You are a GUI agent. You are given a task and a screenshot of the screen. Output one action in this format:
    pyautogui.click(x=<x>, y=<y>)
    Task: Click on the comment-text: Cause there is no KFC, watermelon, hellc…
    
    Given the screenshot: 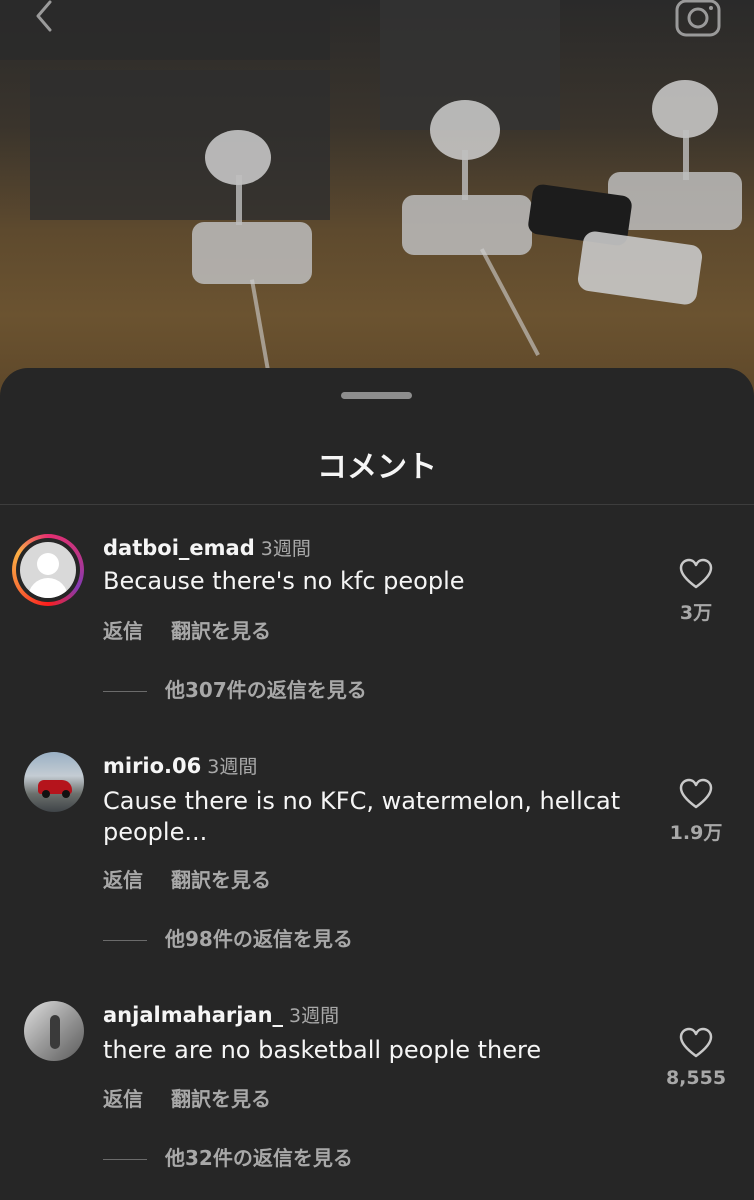 What is the action you would take?
    pyautogui.click(x=362, y=816)
    